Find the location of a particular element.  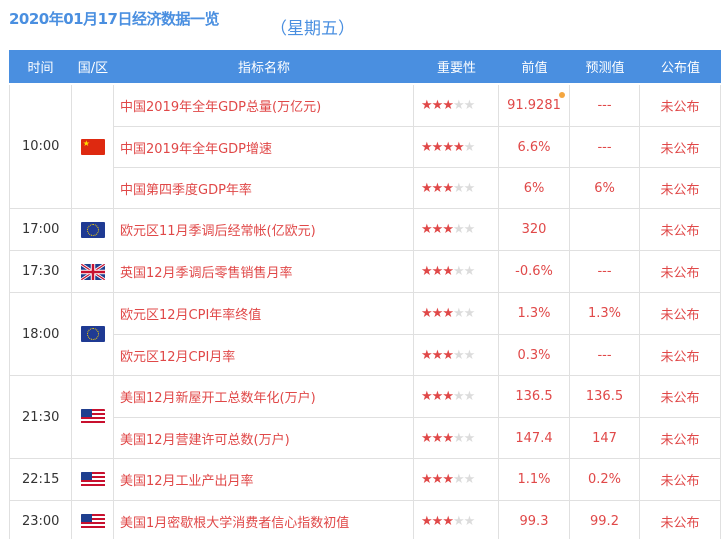

previous-value: 6.6% is located at coordinates (534, 147).